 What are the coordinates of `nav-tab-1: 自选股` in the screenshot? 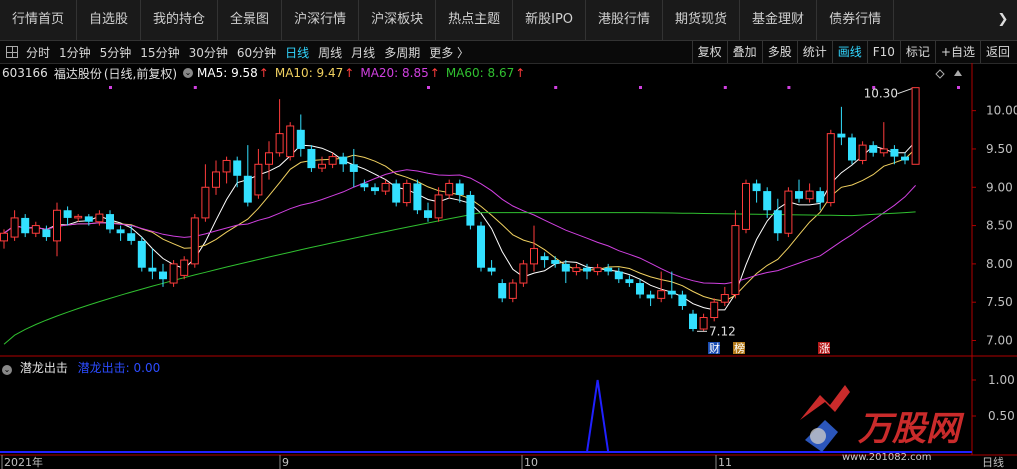 It's located at (109, 20).